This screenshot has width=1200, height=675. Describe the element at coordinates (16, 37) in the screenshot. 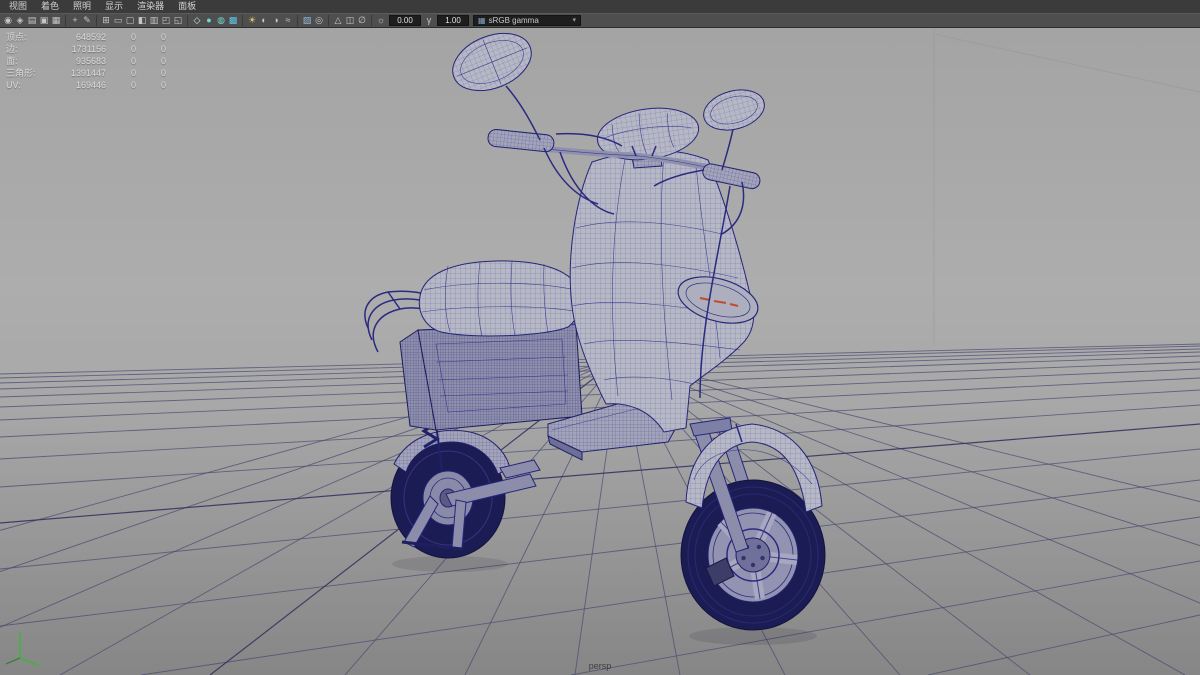

I see `hud-label: 顶点:` at that location.